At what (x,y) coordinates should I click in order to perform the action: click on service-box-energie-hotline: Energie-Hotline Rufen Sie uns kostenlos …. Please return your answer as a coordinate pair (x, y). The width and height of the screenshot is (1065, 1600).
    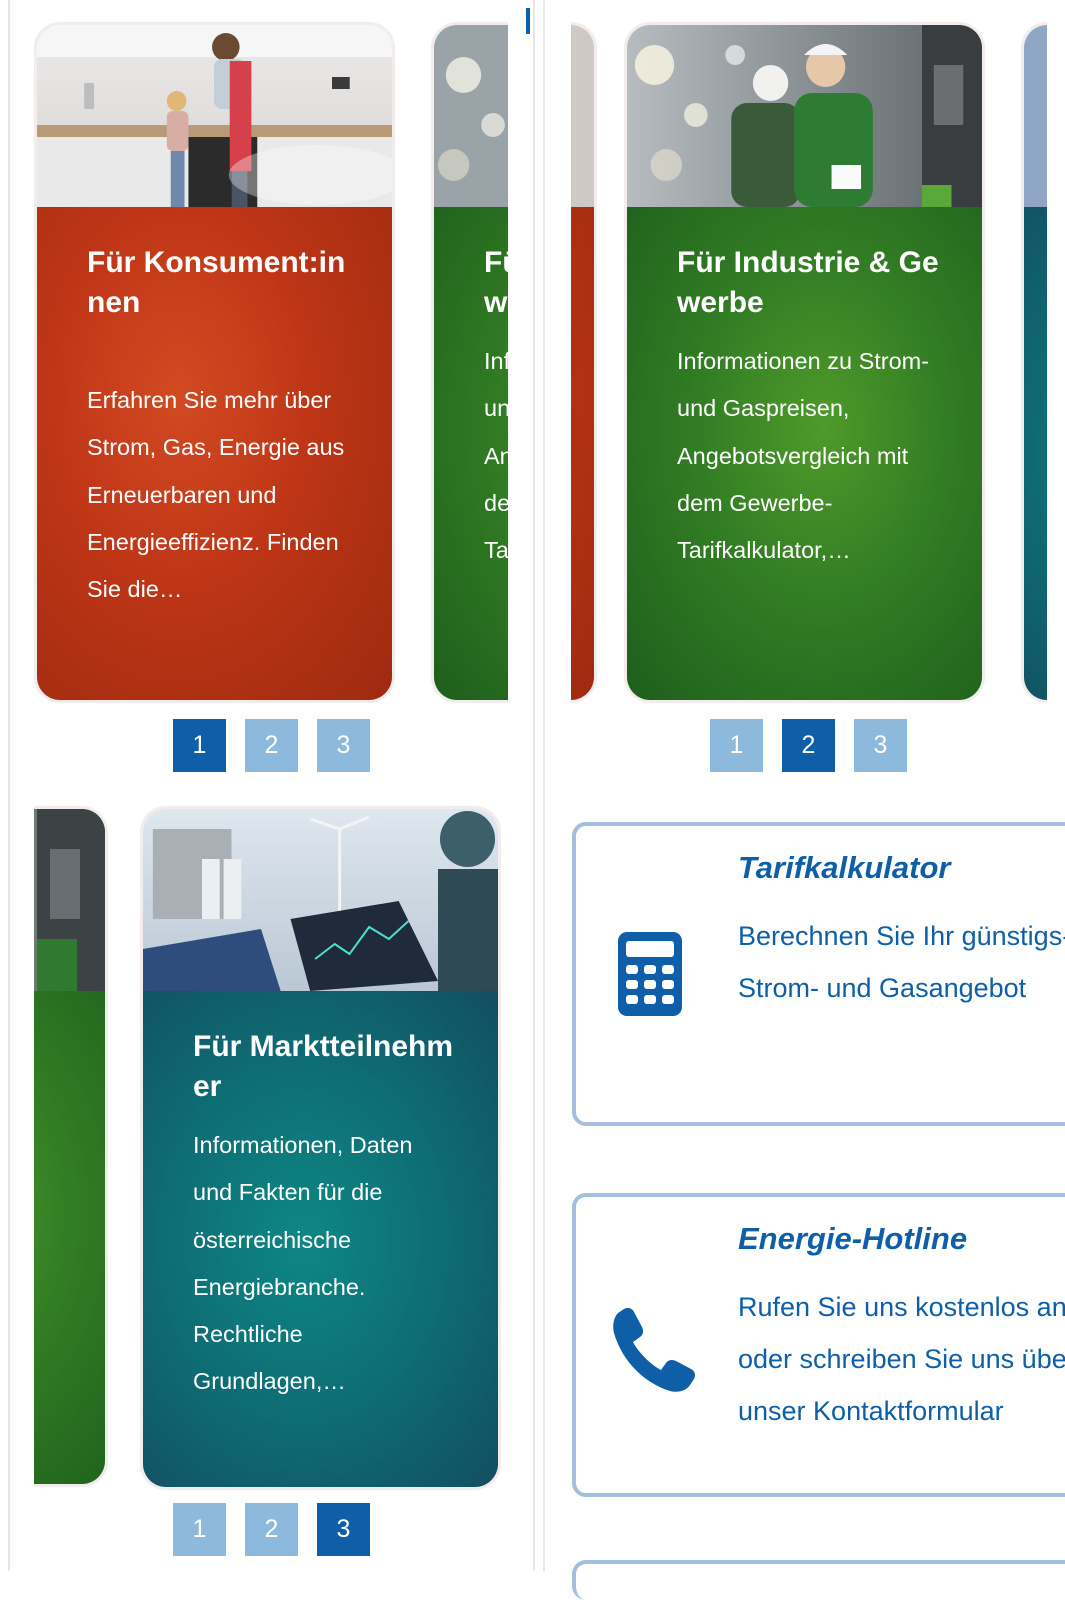
    Looking at the image, I should click on (818, 1345).